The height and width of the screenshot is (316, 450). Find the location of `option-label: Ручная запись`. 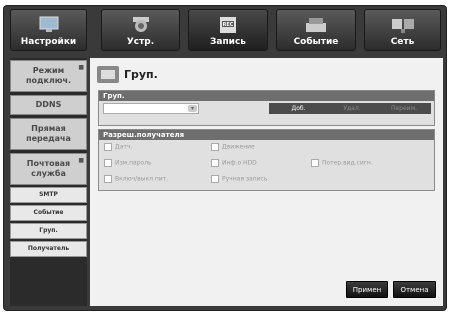

option-label: Ручная запись is located at coordinates (245, 179).